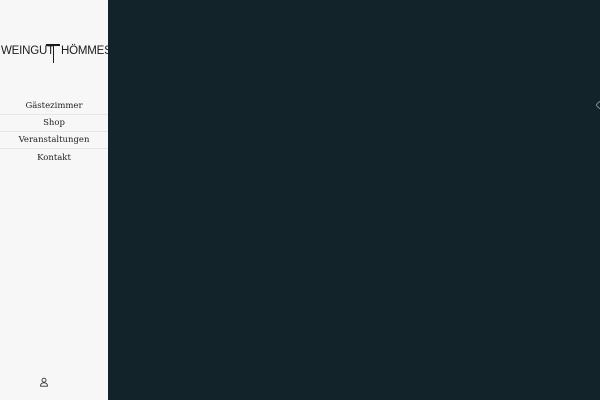  Describe the element at coordinates (54, 123) in the screenshot. I see `nav-item-shop: Shop` at that location.